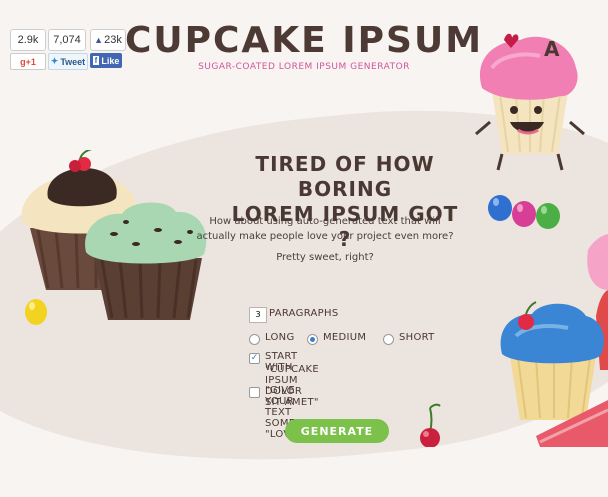 Image resolution: width=608 pixels, height=497 pixels. I want to click on headline-line-1: TIRED OF HOW BORING, so click(345, 176).